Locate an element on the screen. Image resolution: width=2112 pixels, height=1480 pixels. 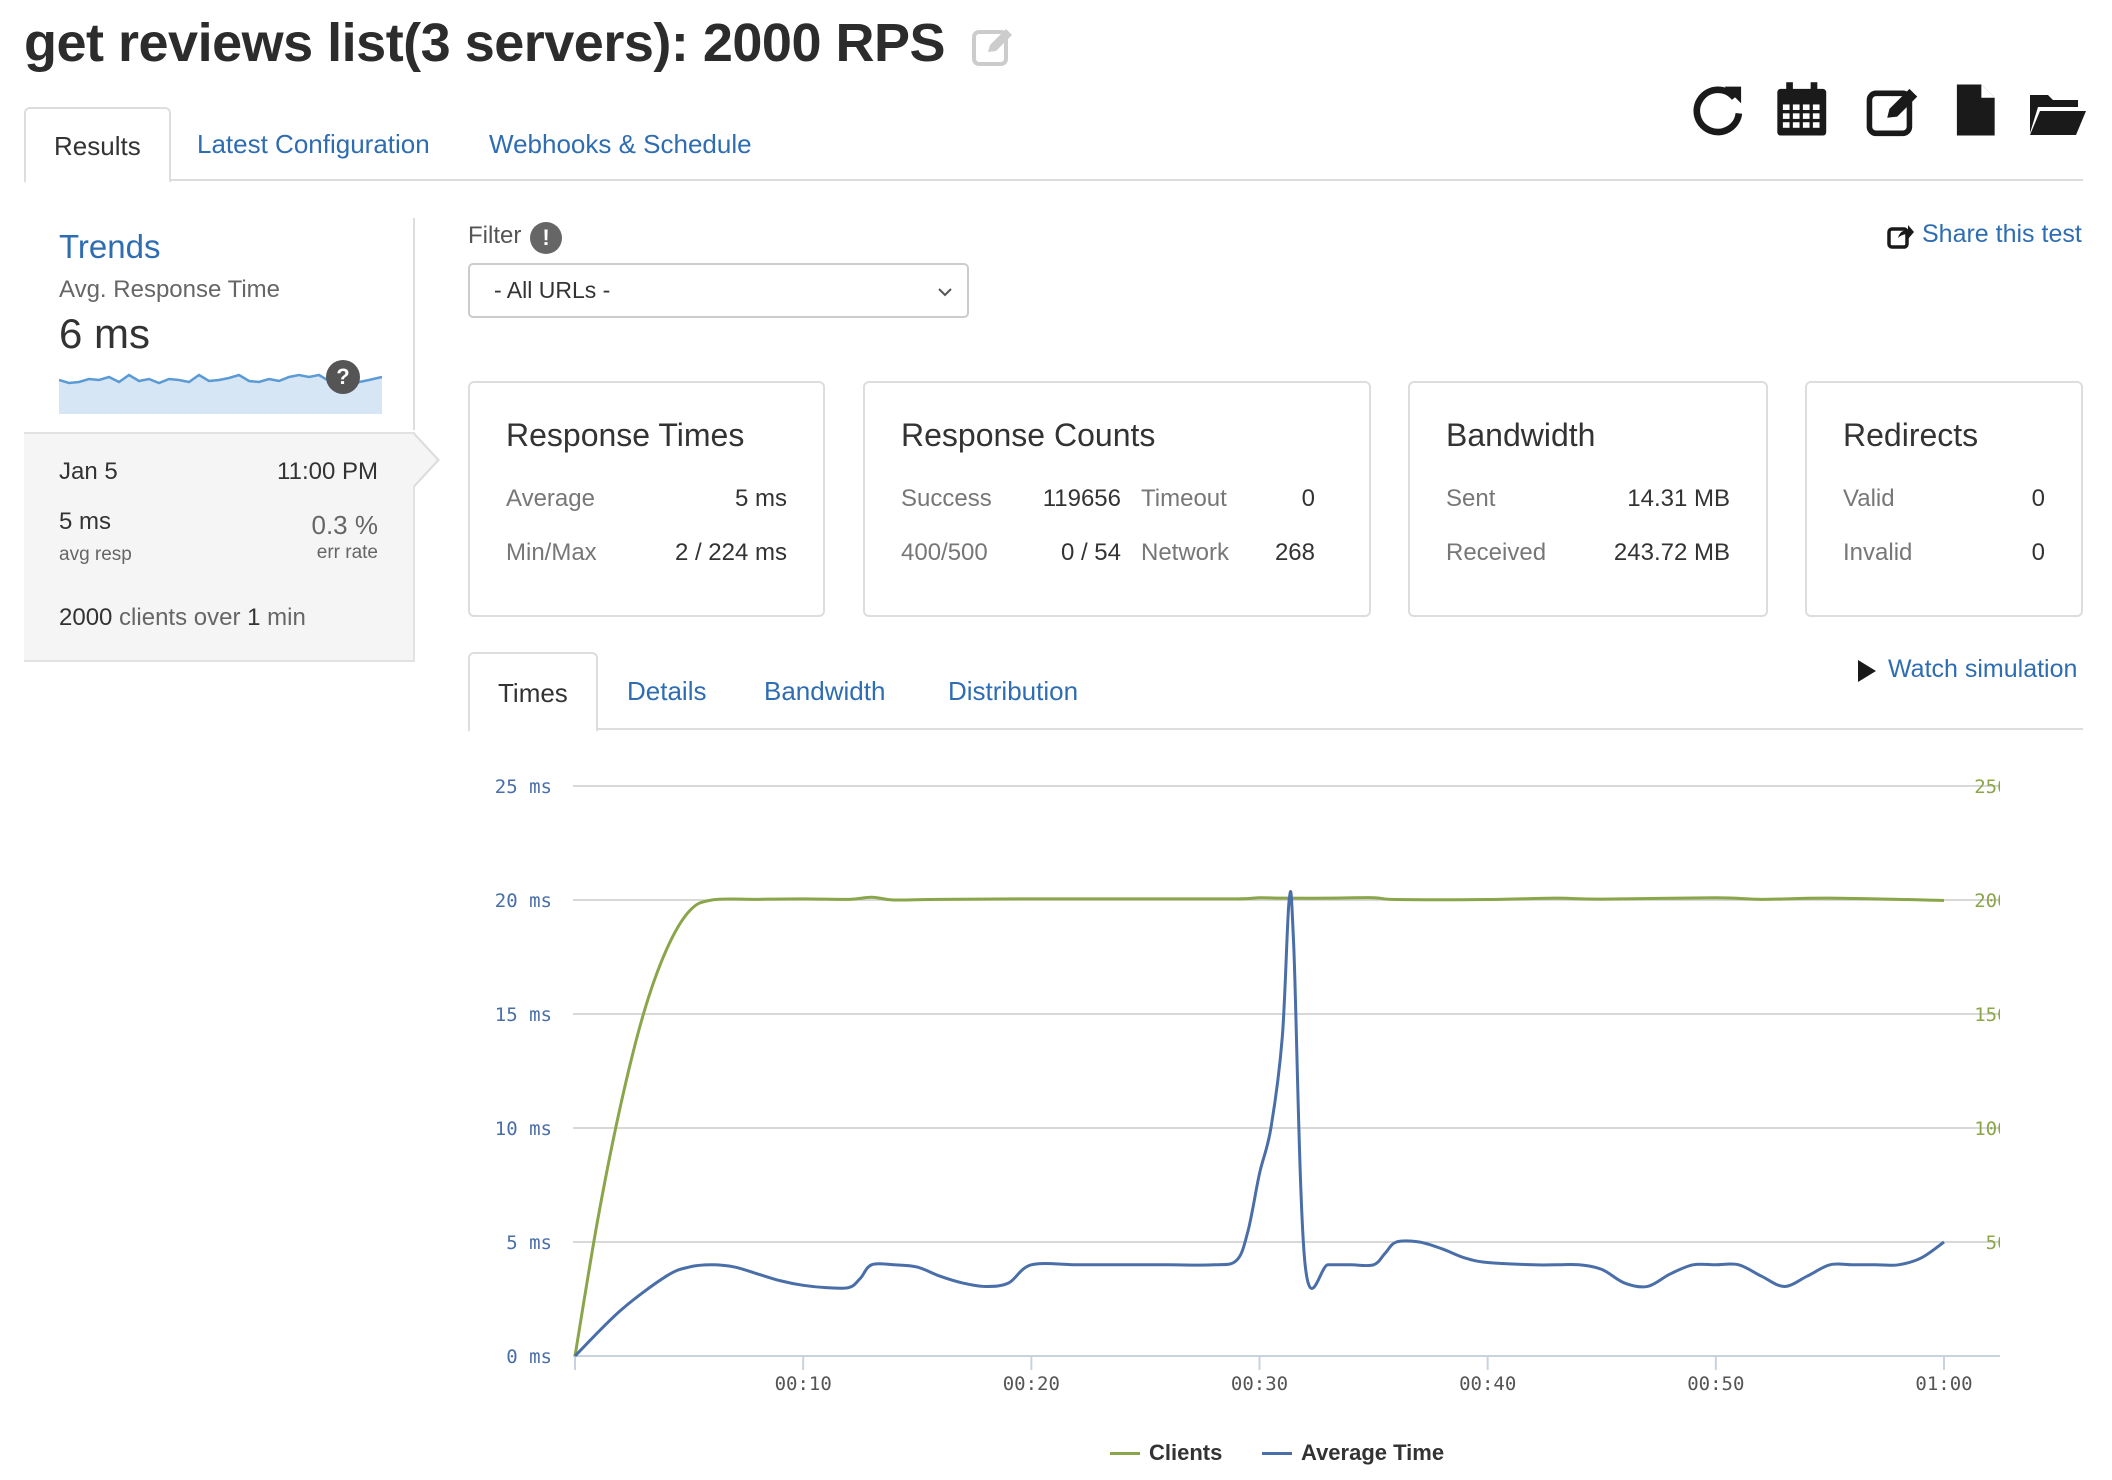
rd-valid-value: 0 is located at coordinates (2038, 498).